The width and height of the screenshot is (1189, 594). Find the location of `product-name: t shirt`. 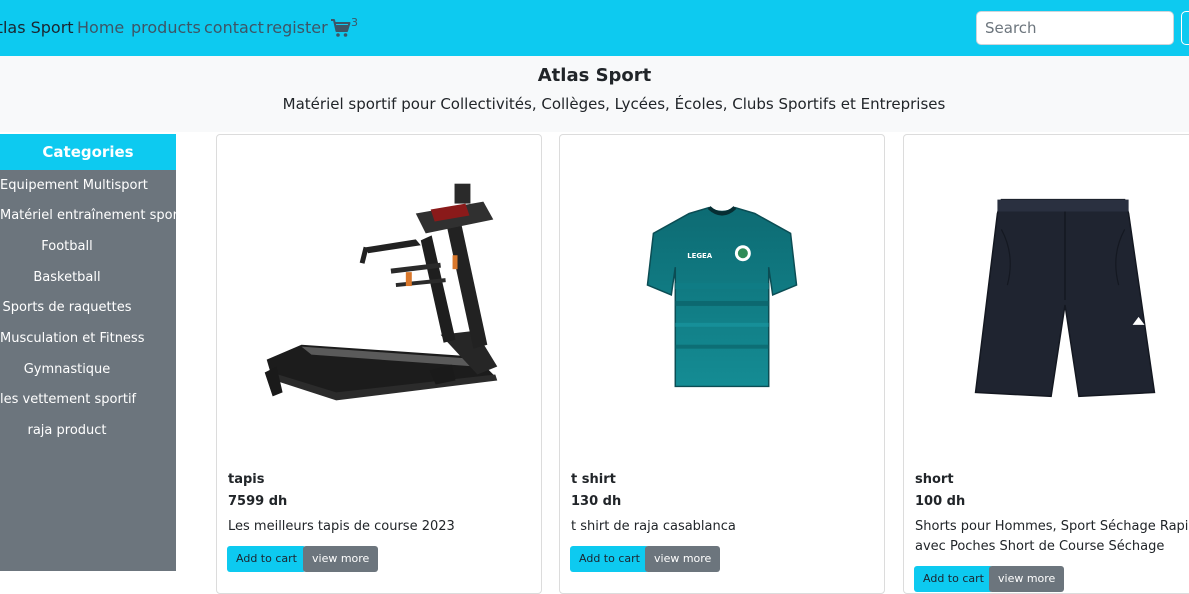

product-name: t shirt is located at coordinates (593, 479).